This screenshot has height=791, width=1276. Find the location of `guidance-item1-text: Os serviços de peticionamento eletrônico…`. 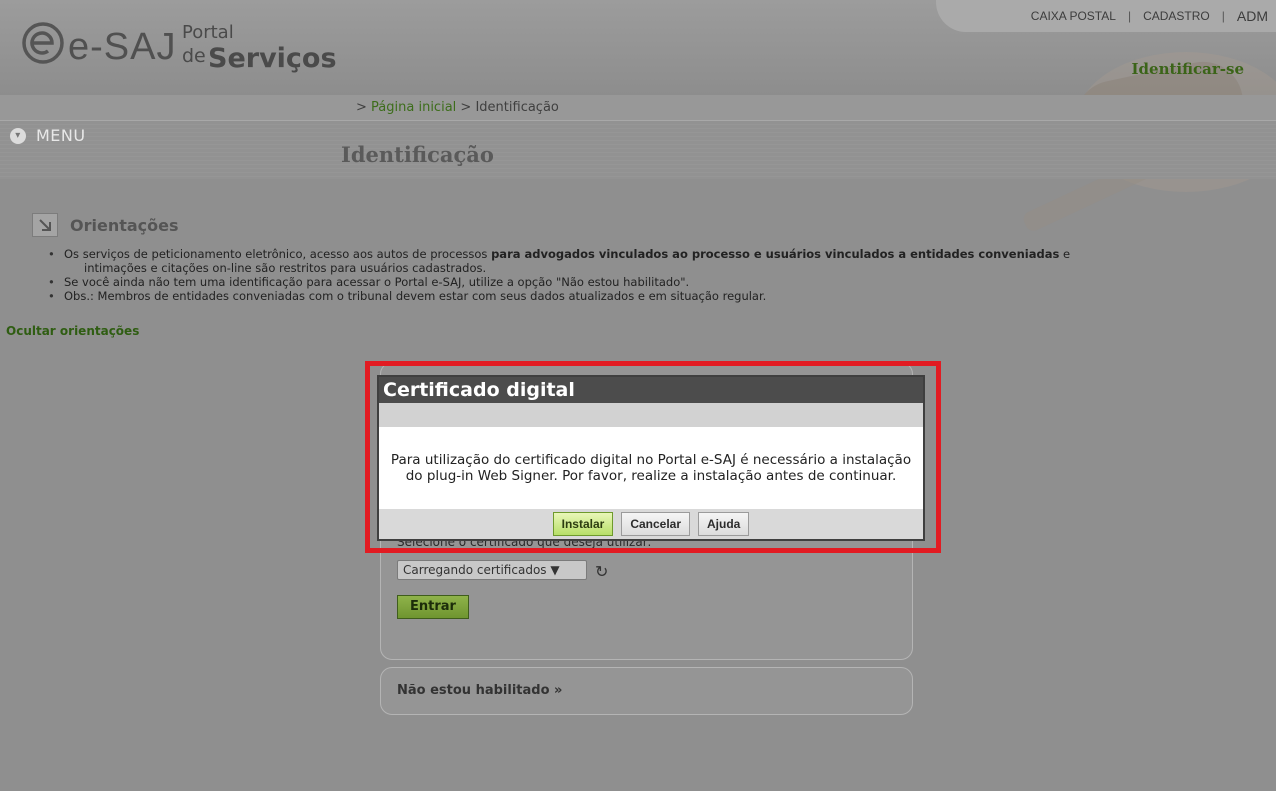

guidance-item1-text: Os serviços de peticionamento eletrônico… is located at coordinates (278, 254).